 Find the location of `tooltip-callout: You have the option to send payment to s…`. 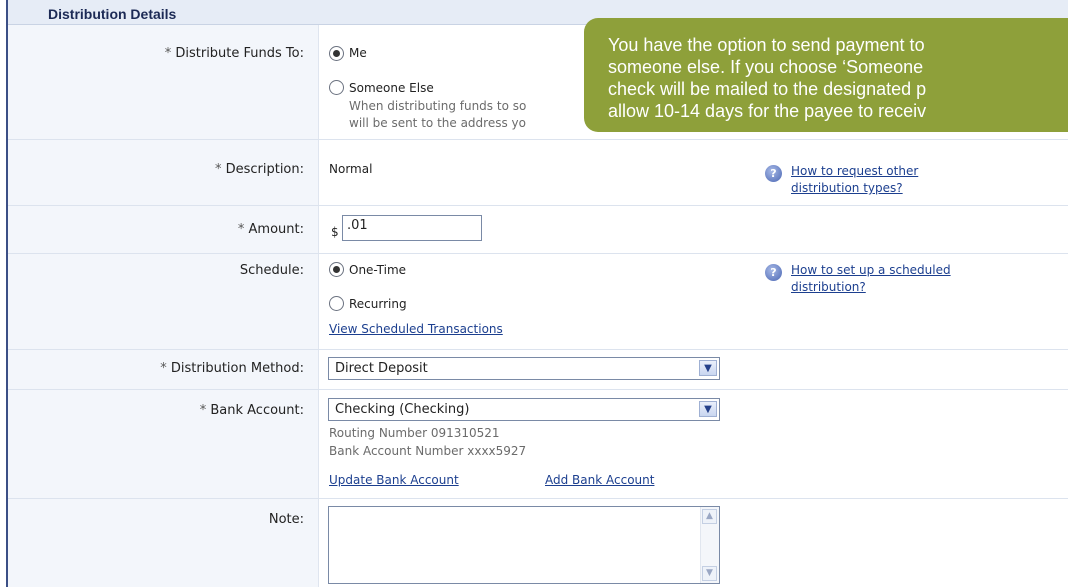

tooltip-callout: You have the option to send payment to s… is located at coordinates (826, 75).